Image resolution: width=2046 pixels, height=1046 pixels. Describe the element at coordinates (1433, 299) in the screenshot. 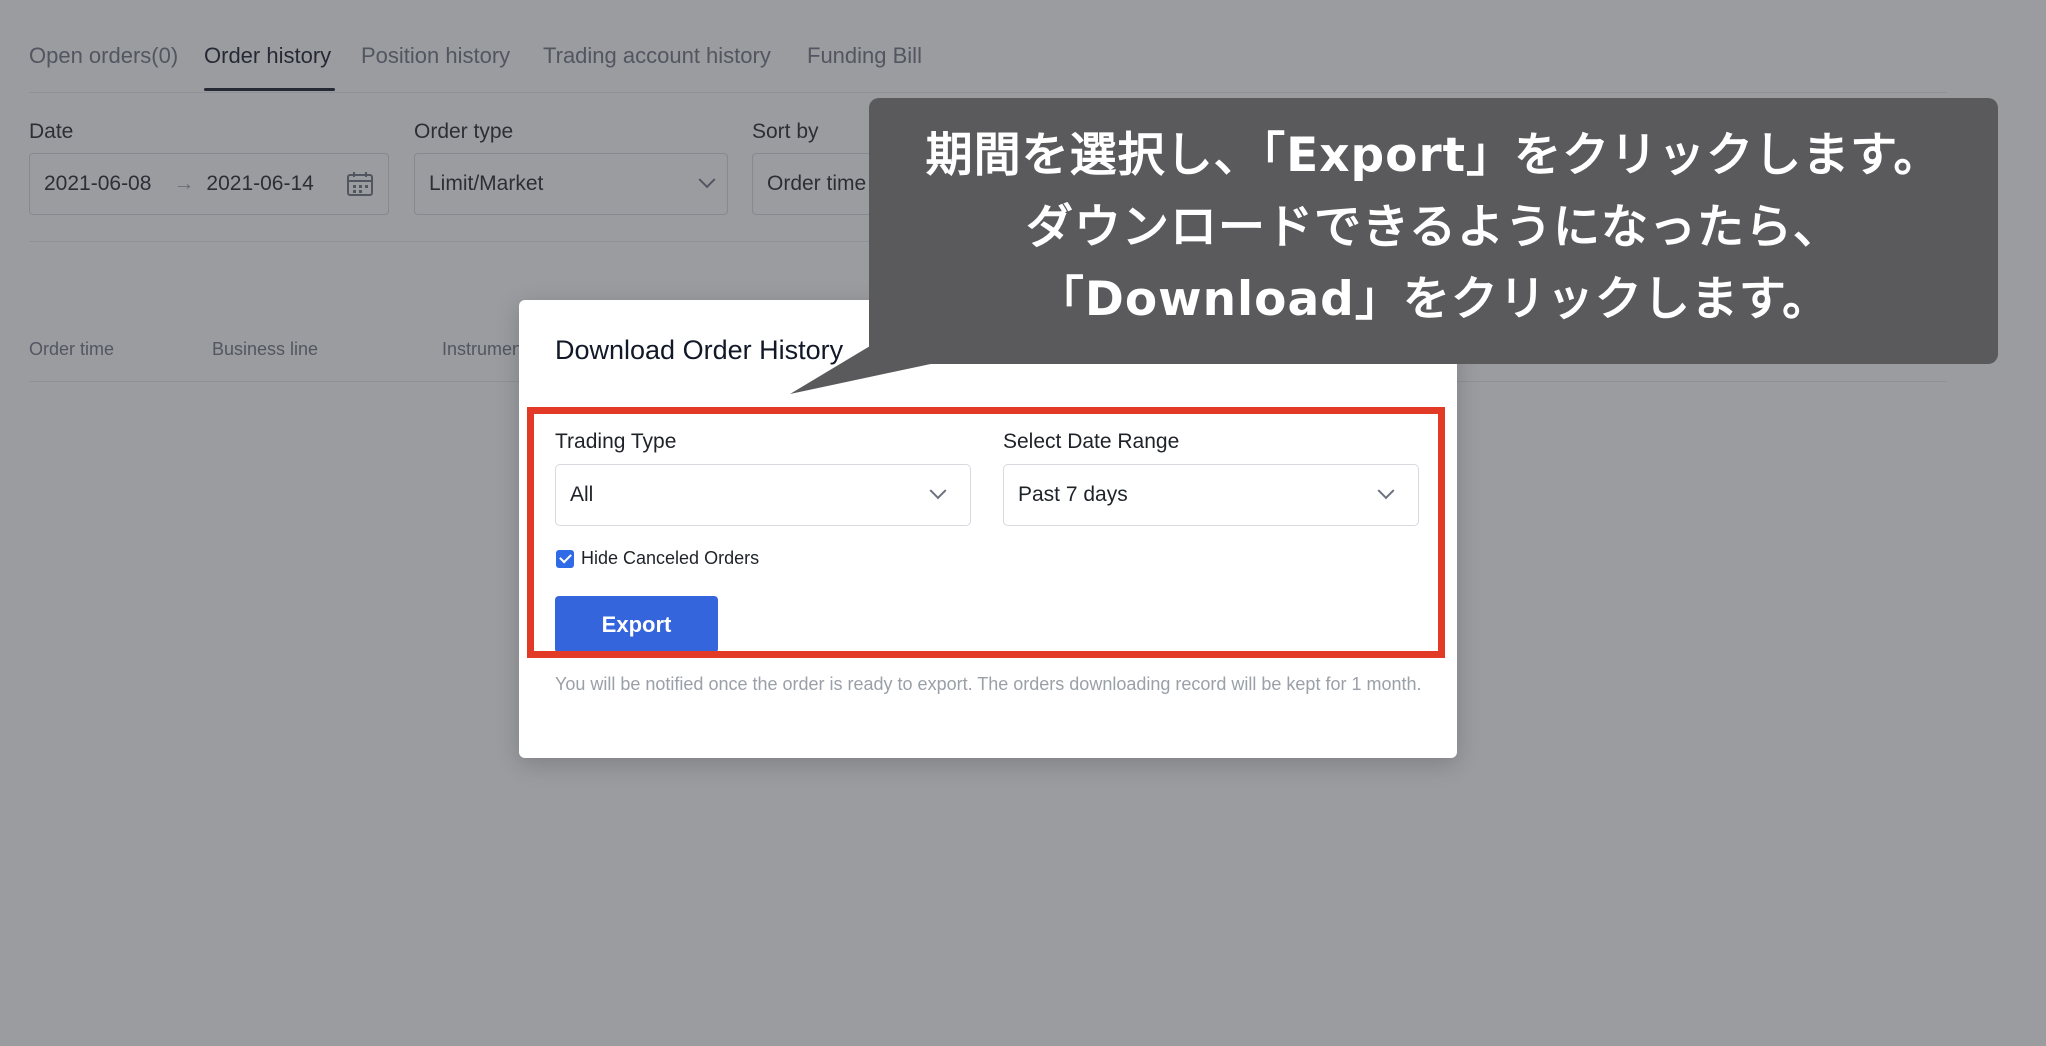

I see `callout-line-3: 「Download」をクリックします。` at that location.